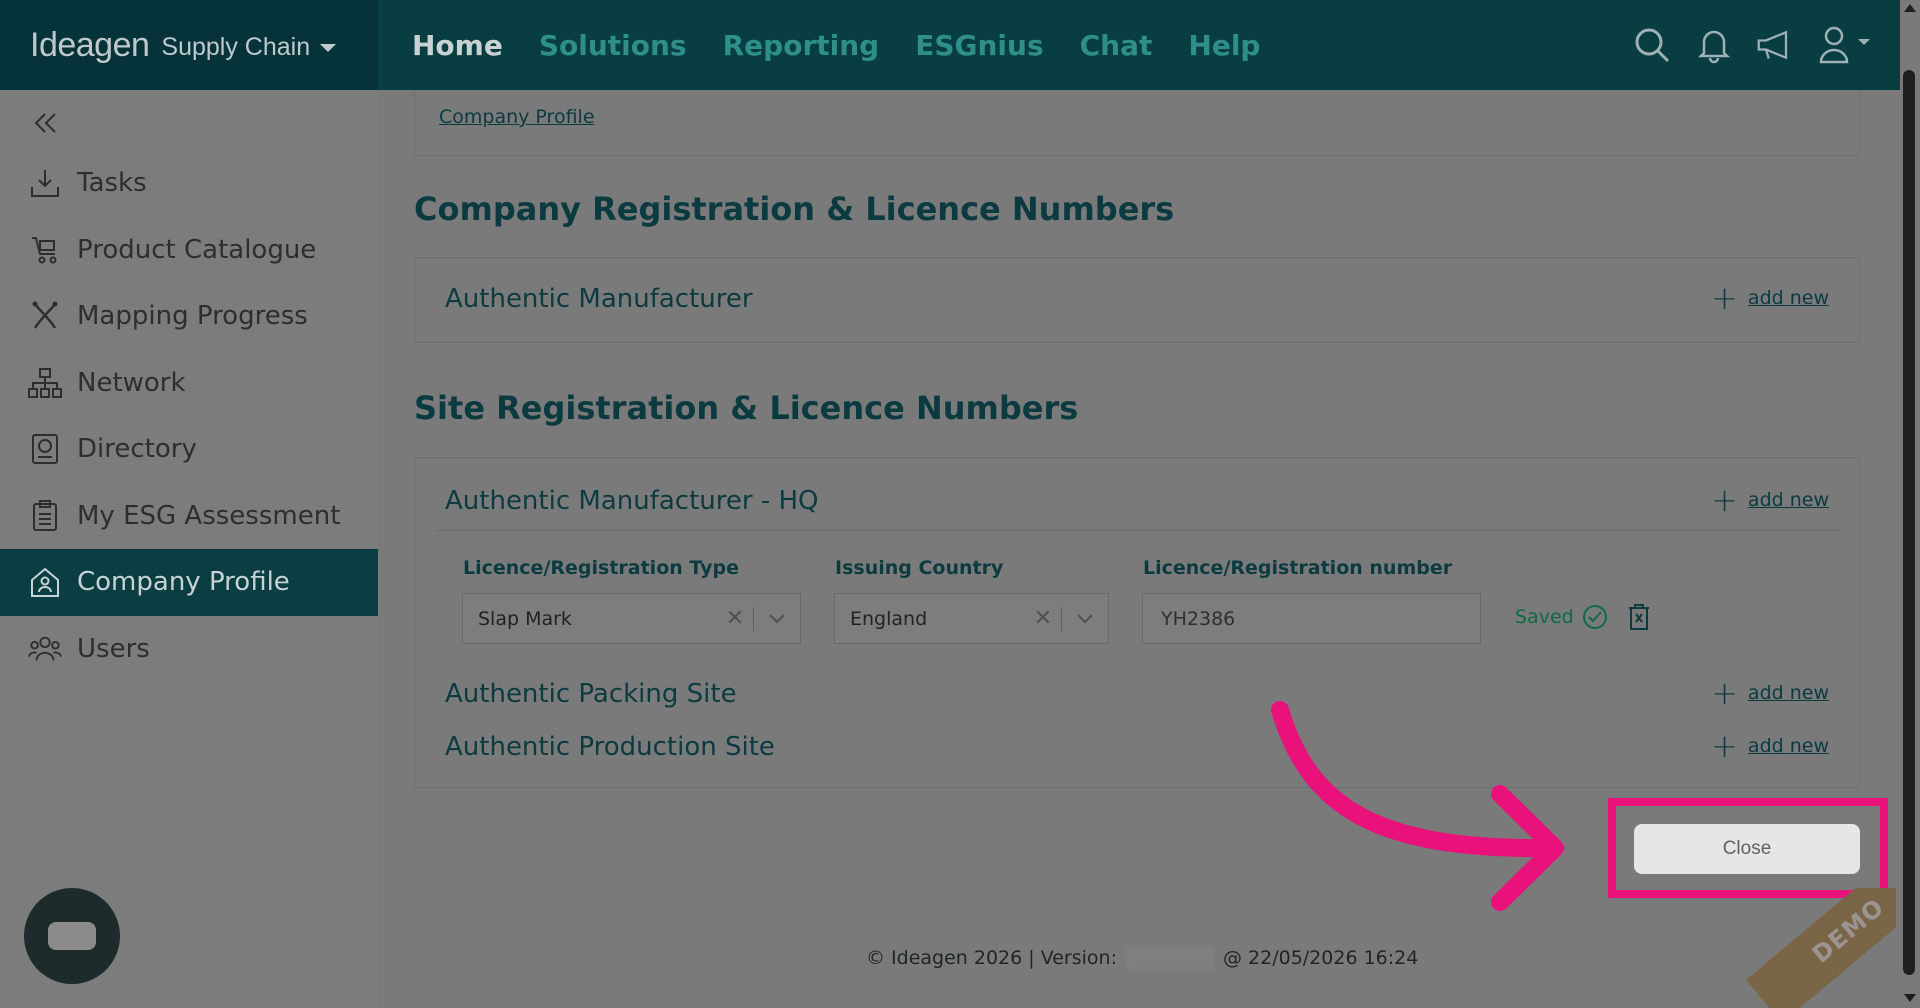  I want to click on nav-solutions: Solutions, so click(613, 45).